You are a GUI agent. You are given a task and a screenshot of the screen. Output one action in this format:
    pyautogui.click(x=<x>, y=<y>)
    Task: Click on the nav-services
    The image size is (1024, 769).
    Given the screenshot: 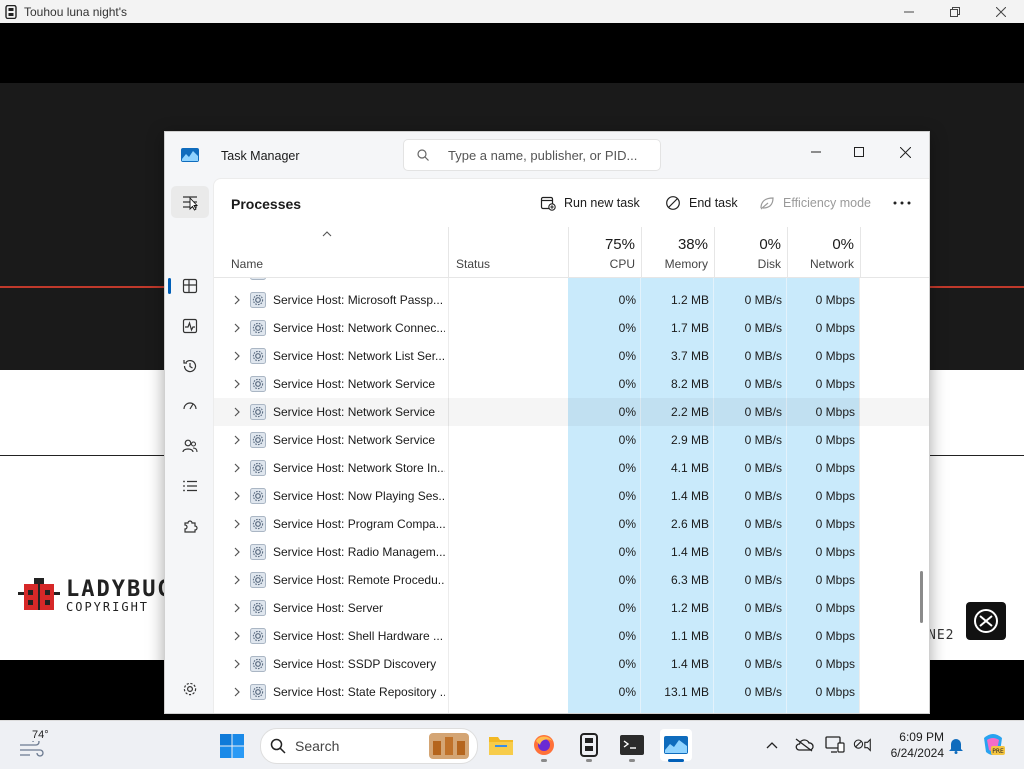 What is the action you would take?
    pyautogui.click(x=190, y=526)
    